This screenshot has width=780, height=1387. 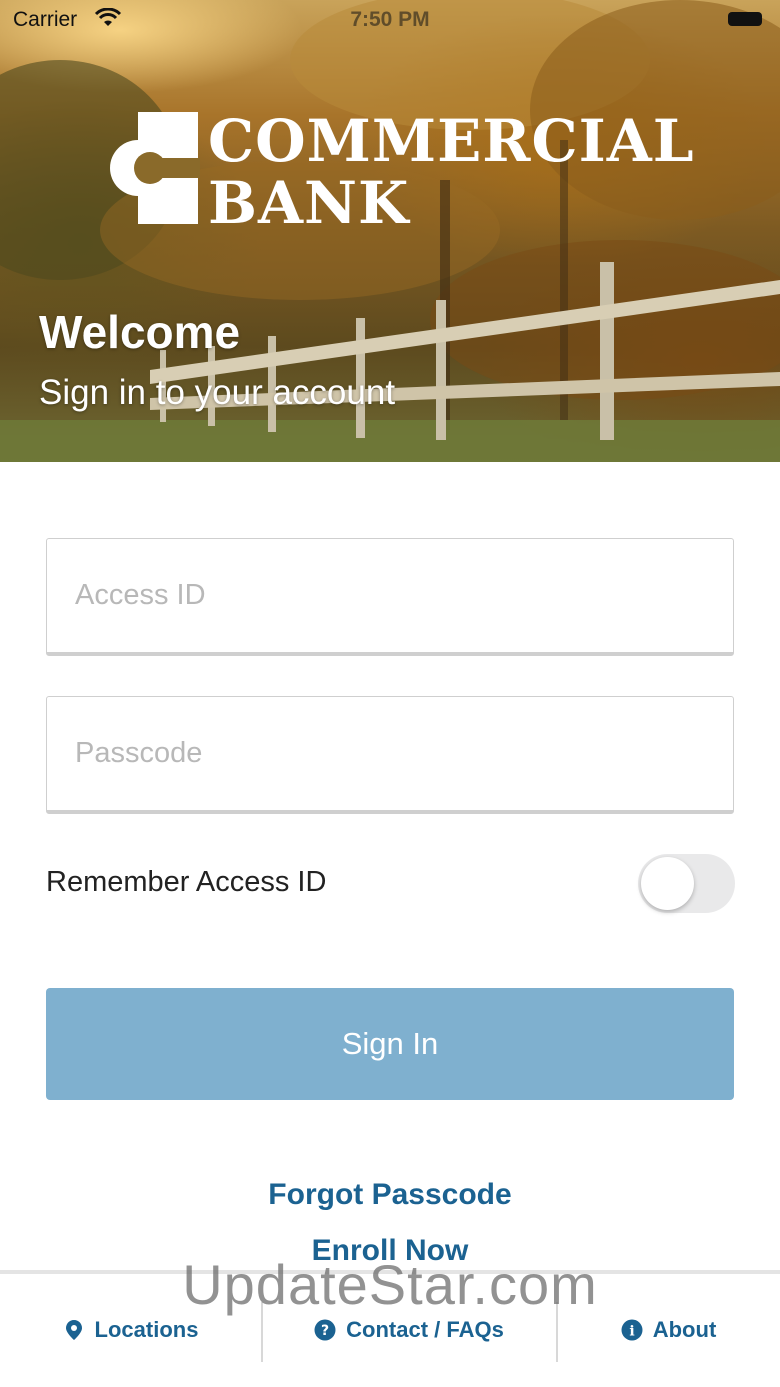 I want to click on bottom-tab-bar: Locations ? Contact / FAQs i About, so click(x=390, y=1328).